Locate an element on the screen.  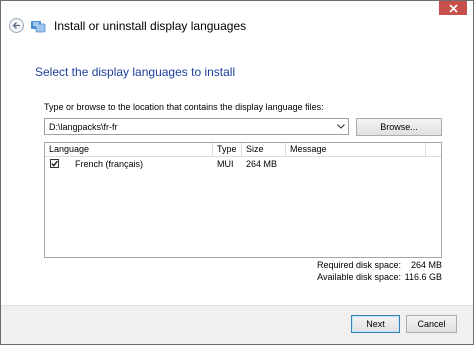
available-disk-value: 116.6 GB is located at coordinates (423, 277).